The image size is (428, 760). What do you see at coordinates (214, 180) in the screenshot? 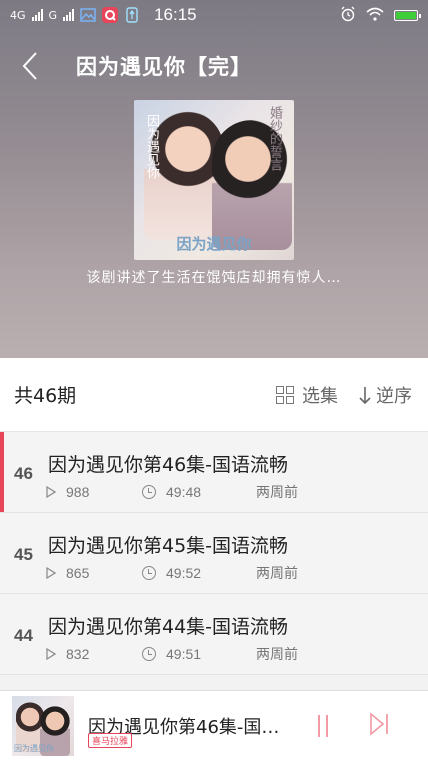
I see `album-cover: 因为遇见你 婚纱的誓言 因为遇见你` at bounding box center [214, 180].